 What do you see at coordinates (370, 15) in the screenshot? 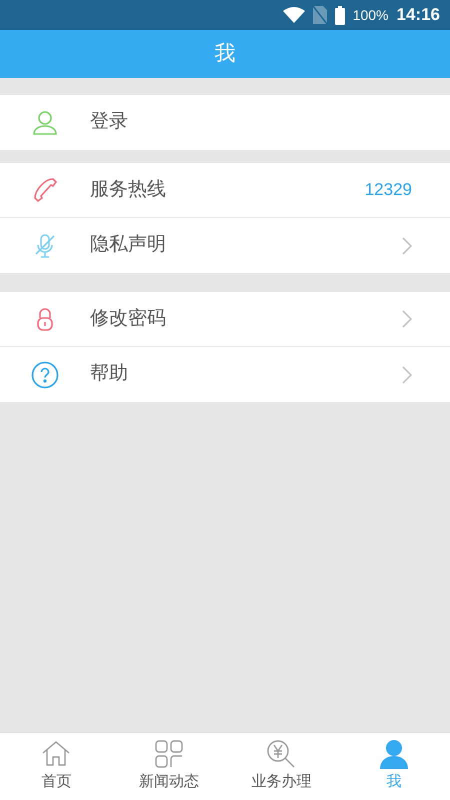
I see `battery-percent: 100%` at bounding box center [370, 15].